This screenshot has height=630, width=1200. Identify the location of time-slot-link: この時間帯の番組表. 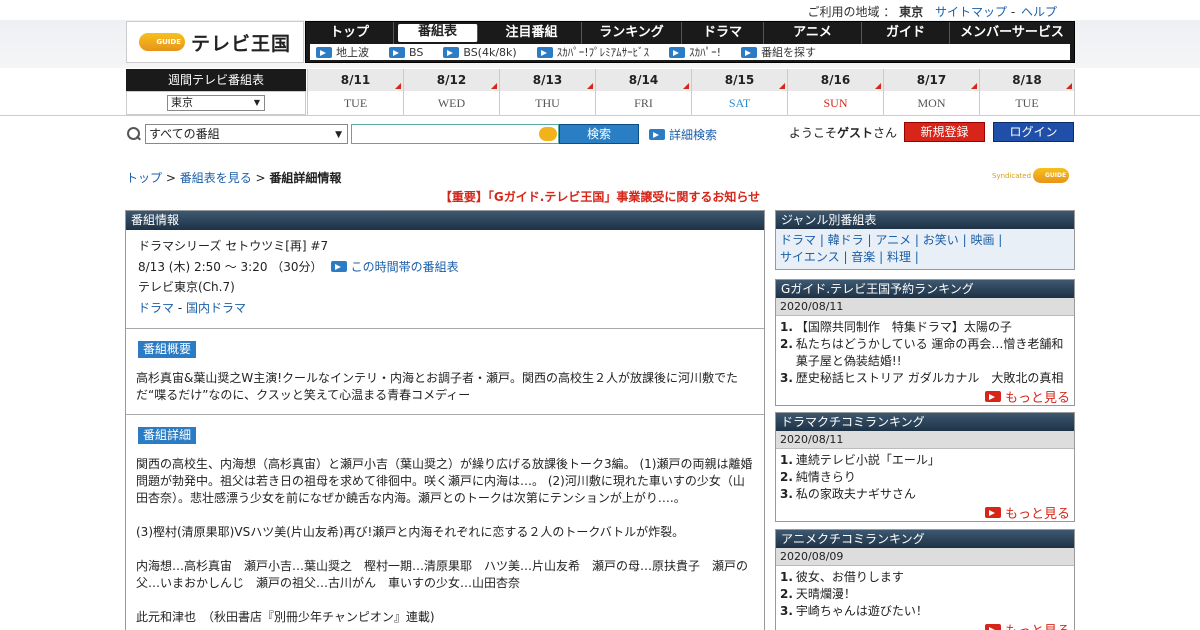
(394, 267).